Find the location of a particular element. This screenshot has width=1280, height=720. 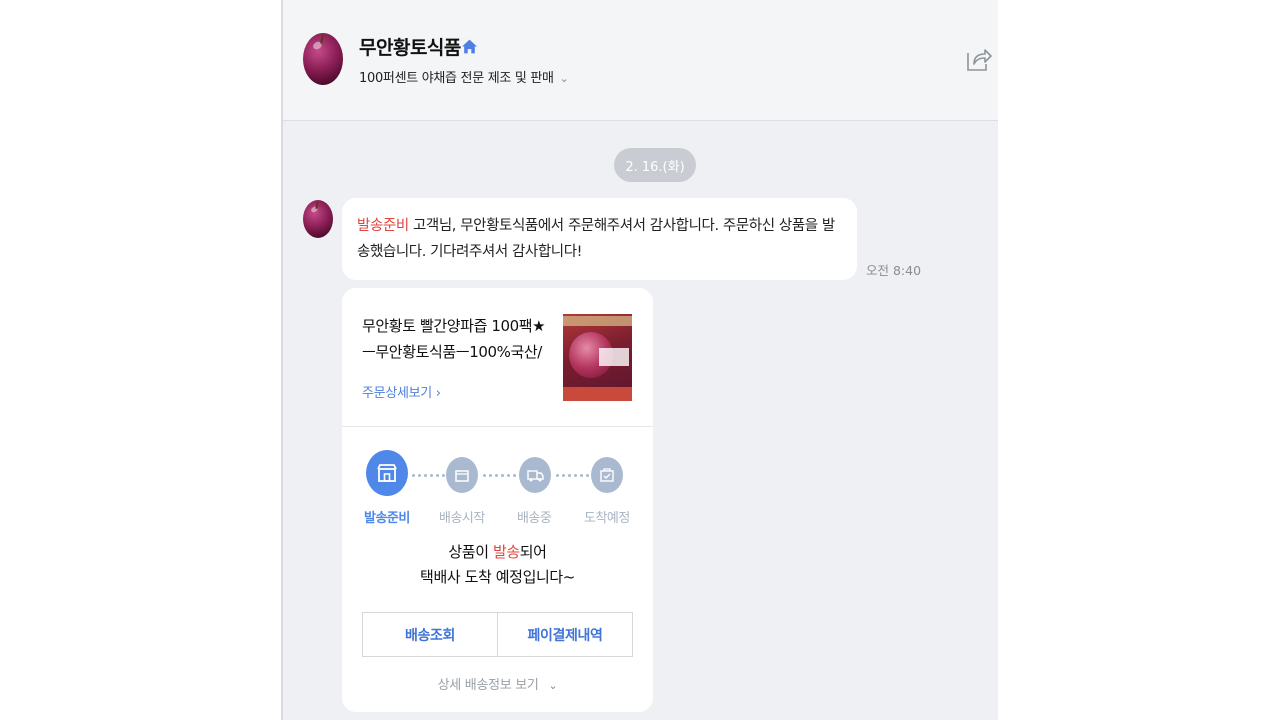

notice-line-1: 상품이 발송되어 is located at coordinates (497, 552).